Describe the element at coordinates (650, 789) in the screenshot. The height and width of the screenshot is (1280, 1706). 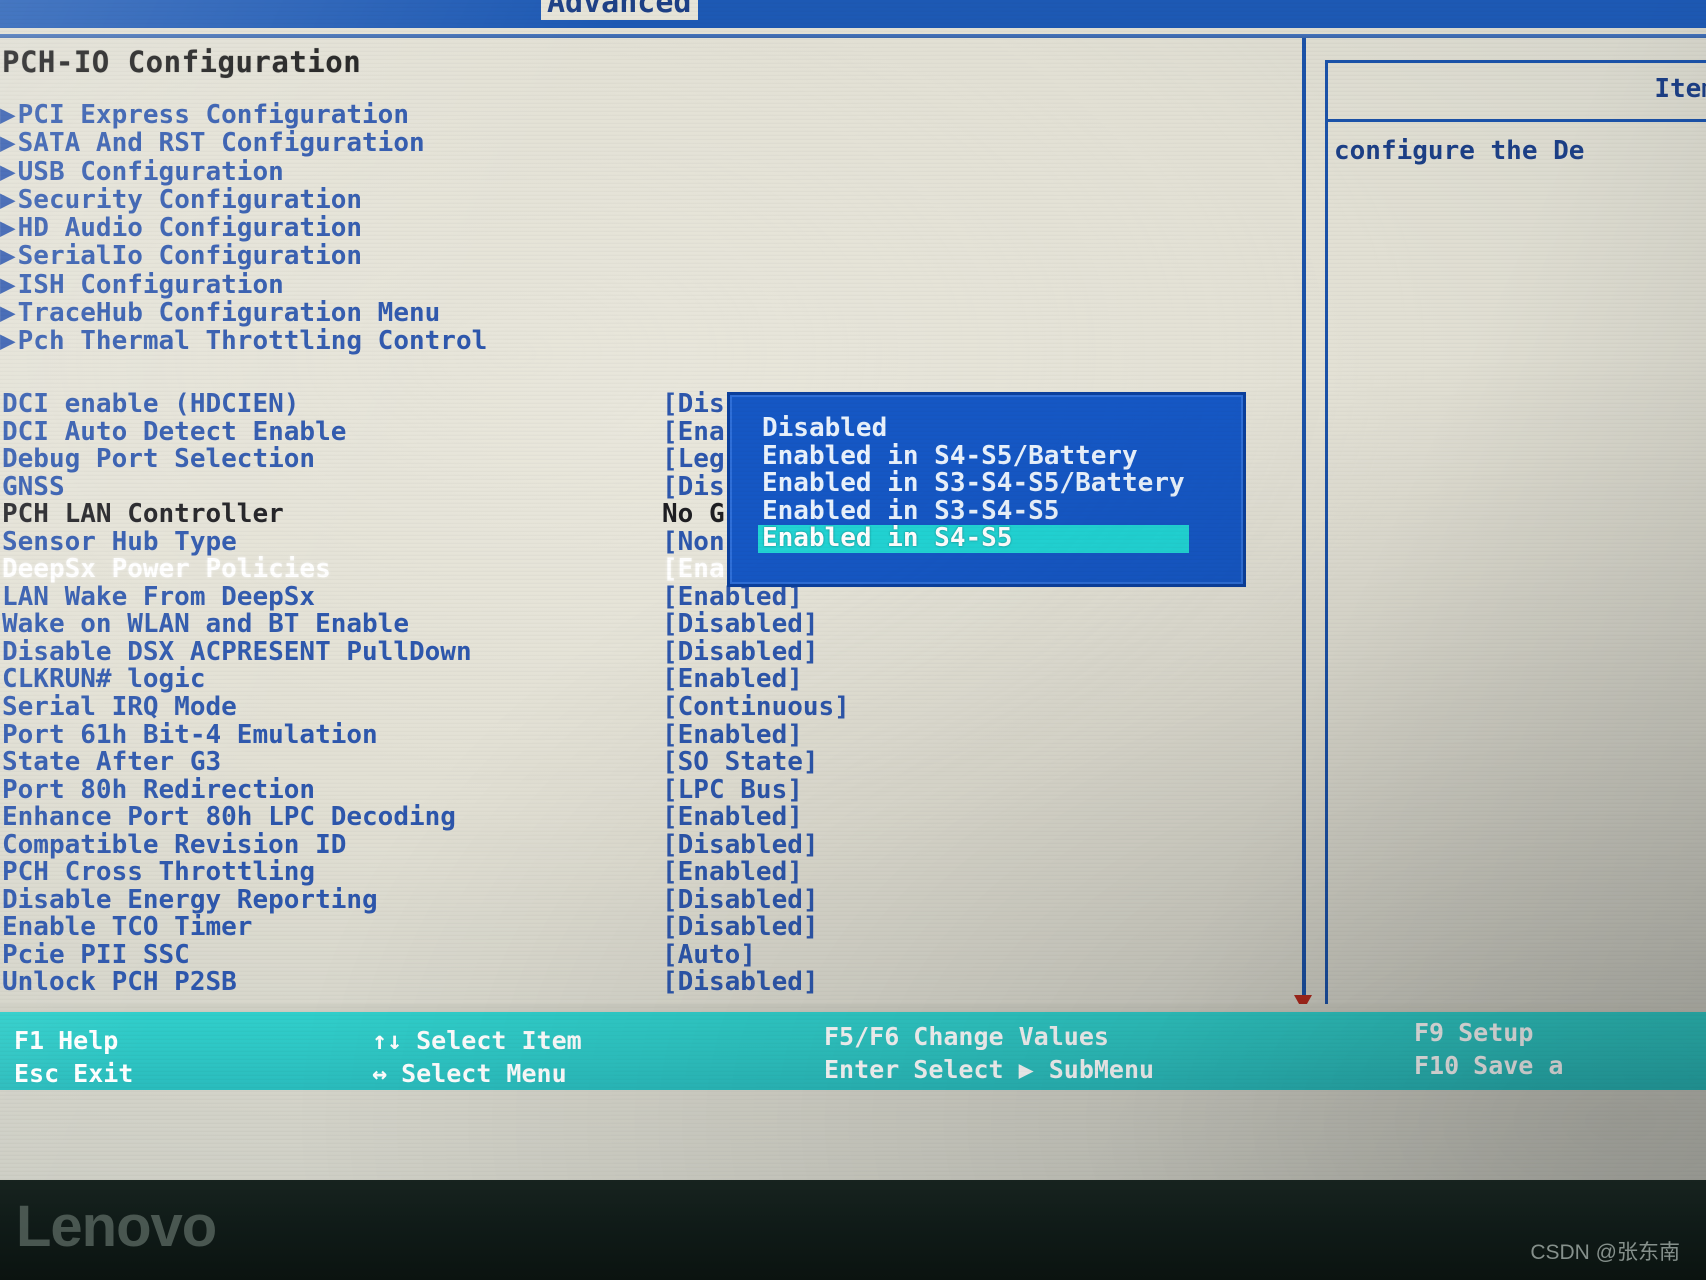
I see `option-row: Port 80h Redirection [LPC Bus]` at that location.